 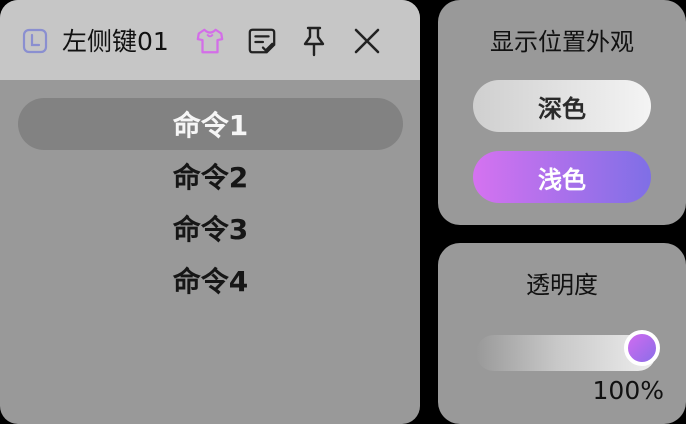 I want to click on opacity-value: 100%, so click(x=628, y=390).